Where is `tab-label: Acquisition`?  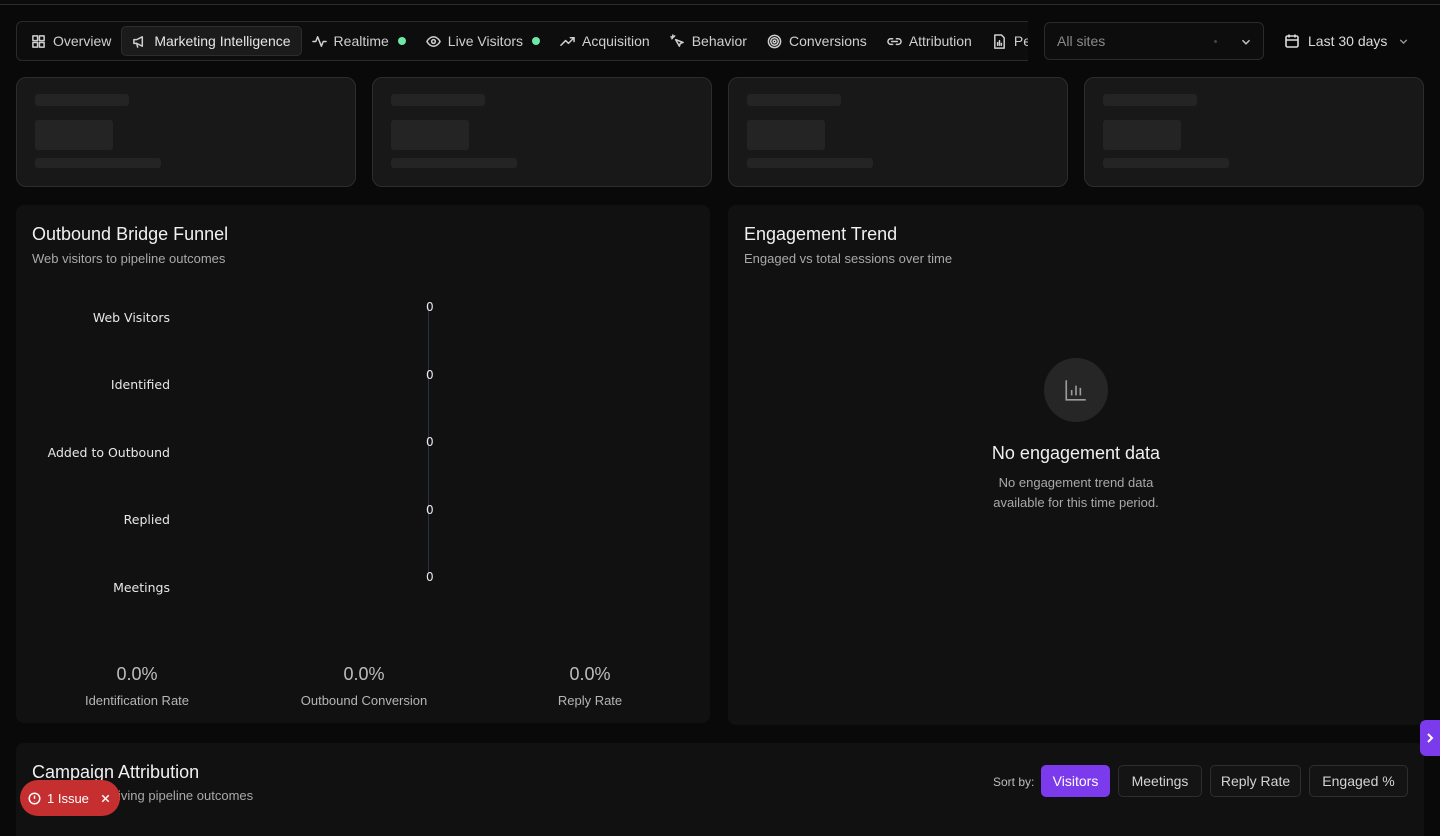 tab-label: Acquisition is located at coordinates (616, 41).